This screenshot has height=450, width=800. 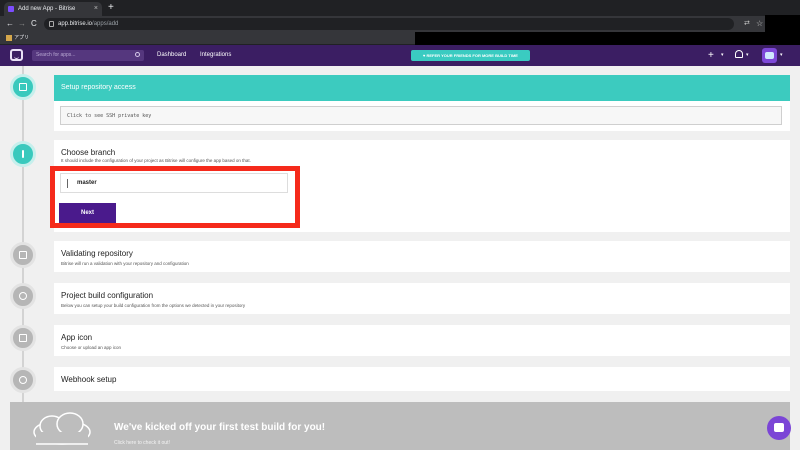 I want to click on webhook-title: Webhook setup, so click(x=89, y=379).